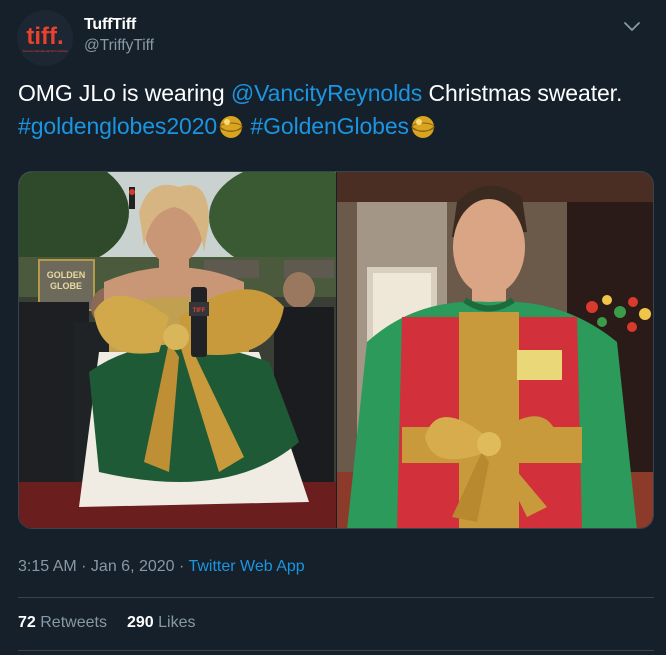 The height and width of the screenshot is (655, 666). What do you see at coordinates (73, 622) in the screenshot?
I see `retweets-label: Retweets` at bounding box center [73, 622].